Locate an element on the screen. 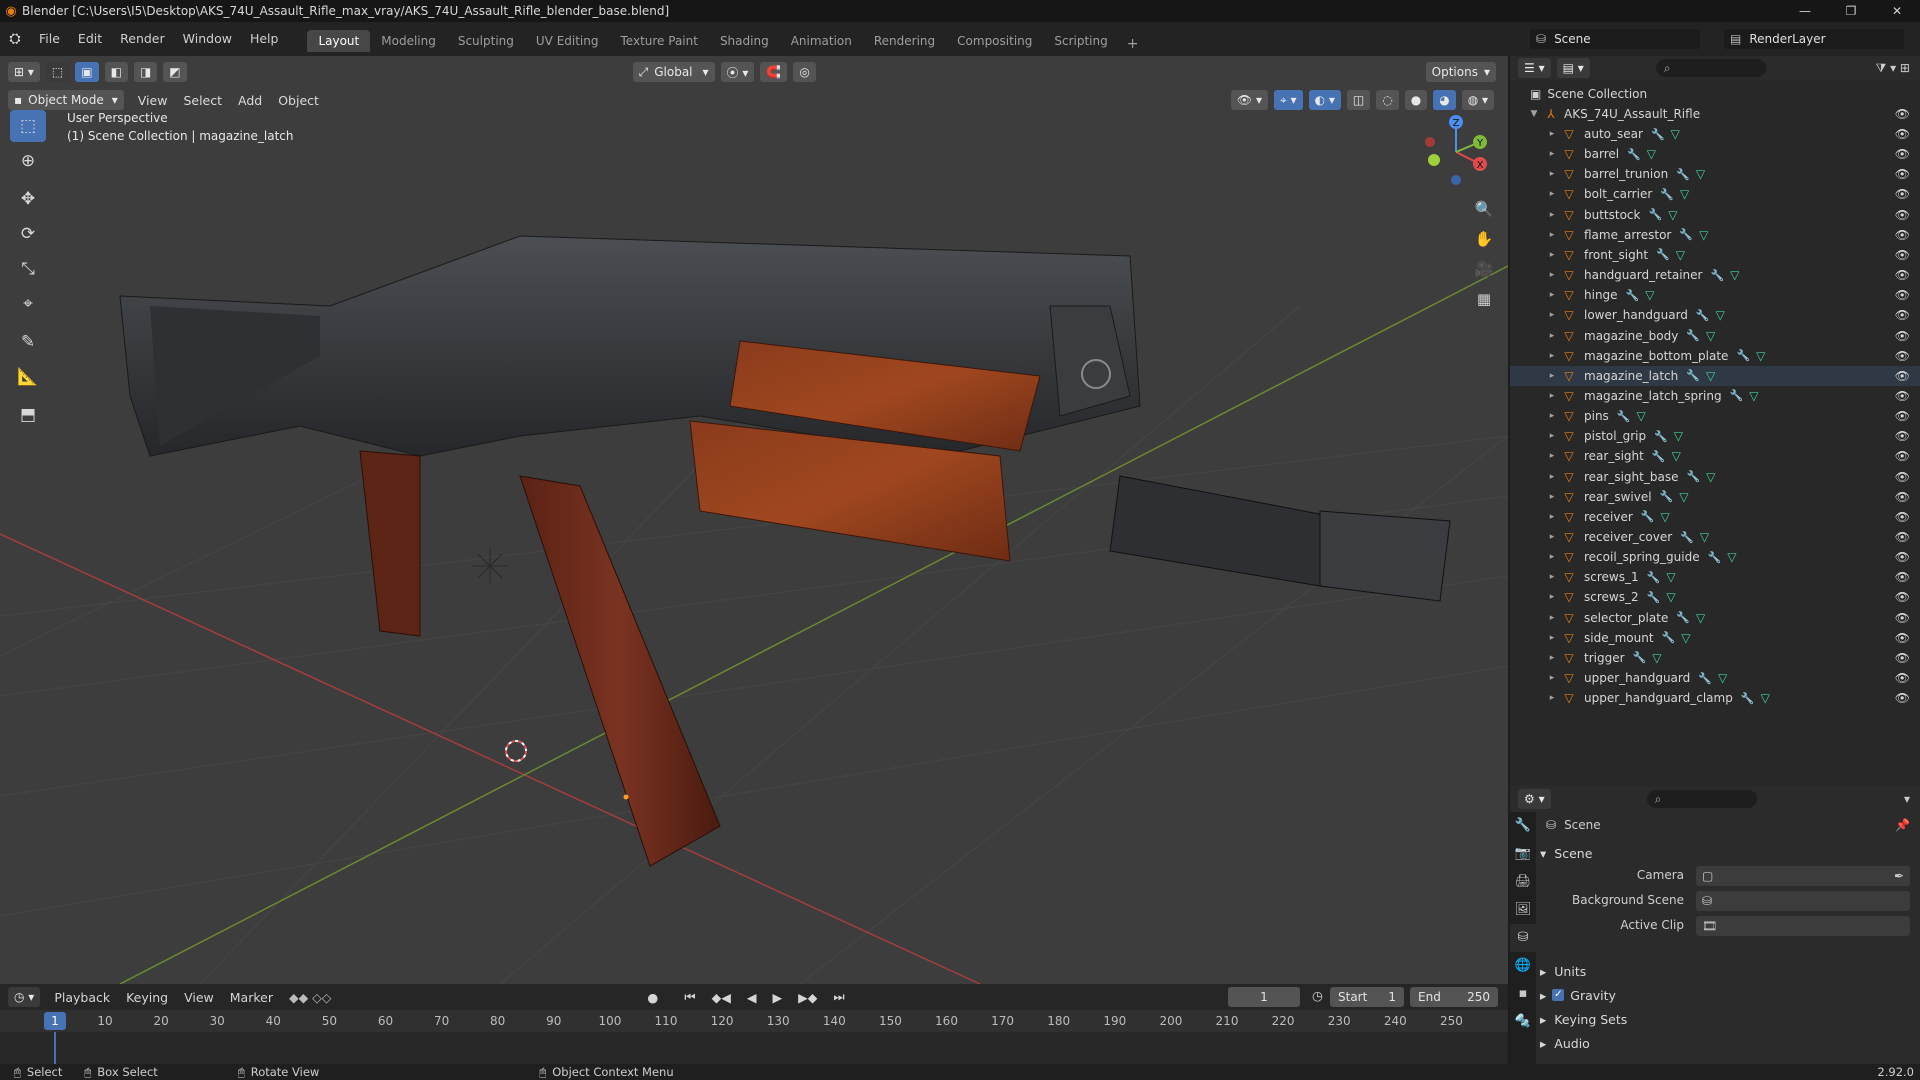 The image size is (1920, 1080). blender-menu-icon: ⛭ is located at coordinates (15, 39).